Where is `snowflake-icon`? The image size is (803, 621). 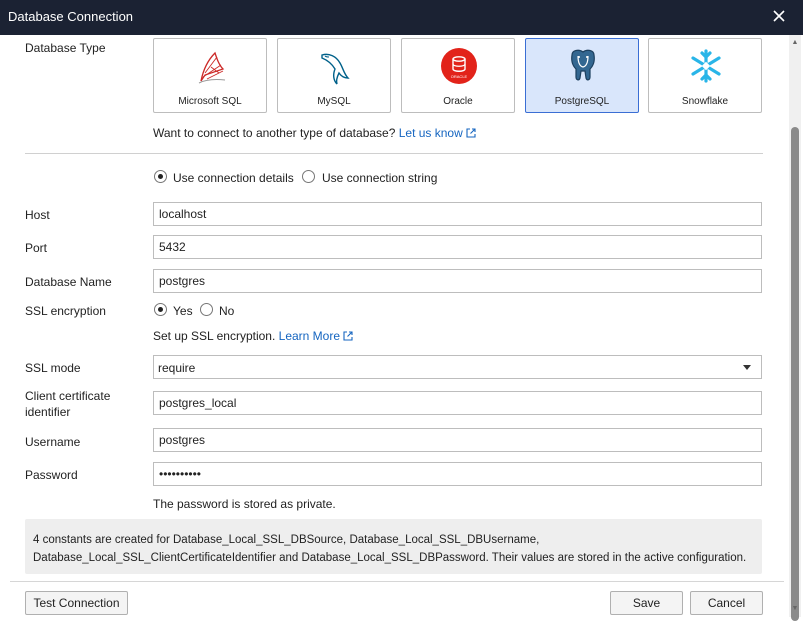 snowflake-icon is located at coordinates (706, 66).